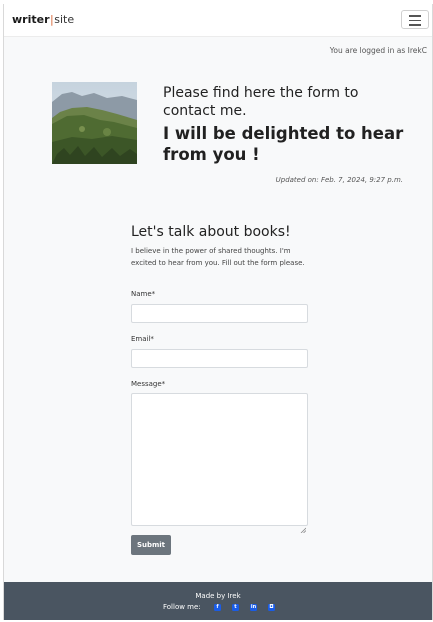  I want to click on instagram-icon: ◘, so click(271, 607).